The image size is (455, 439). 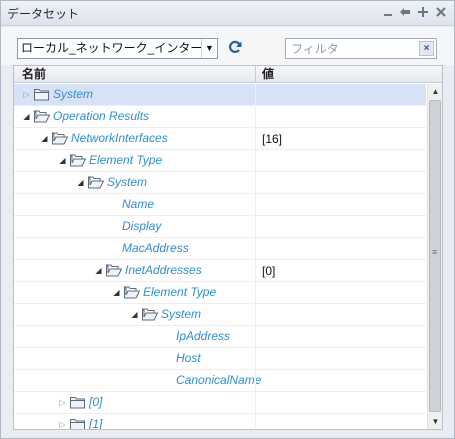 What do you see at coordinates (423, 12) in the screenshot?
I see `maximize-icon` at bounding box center [423, 12].